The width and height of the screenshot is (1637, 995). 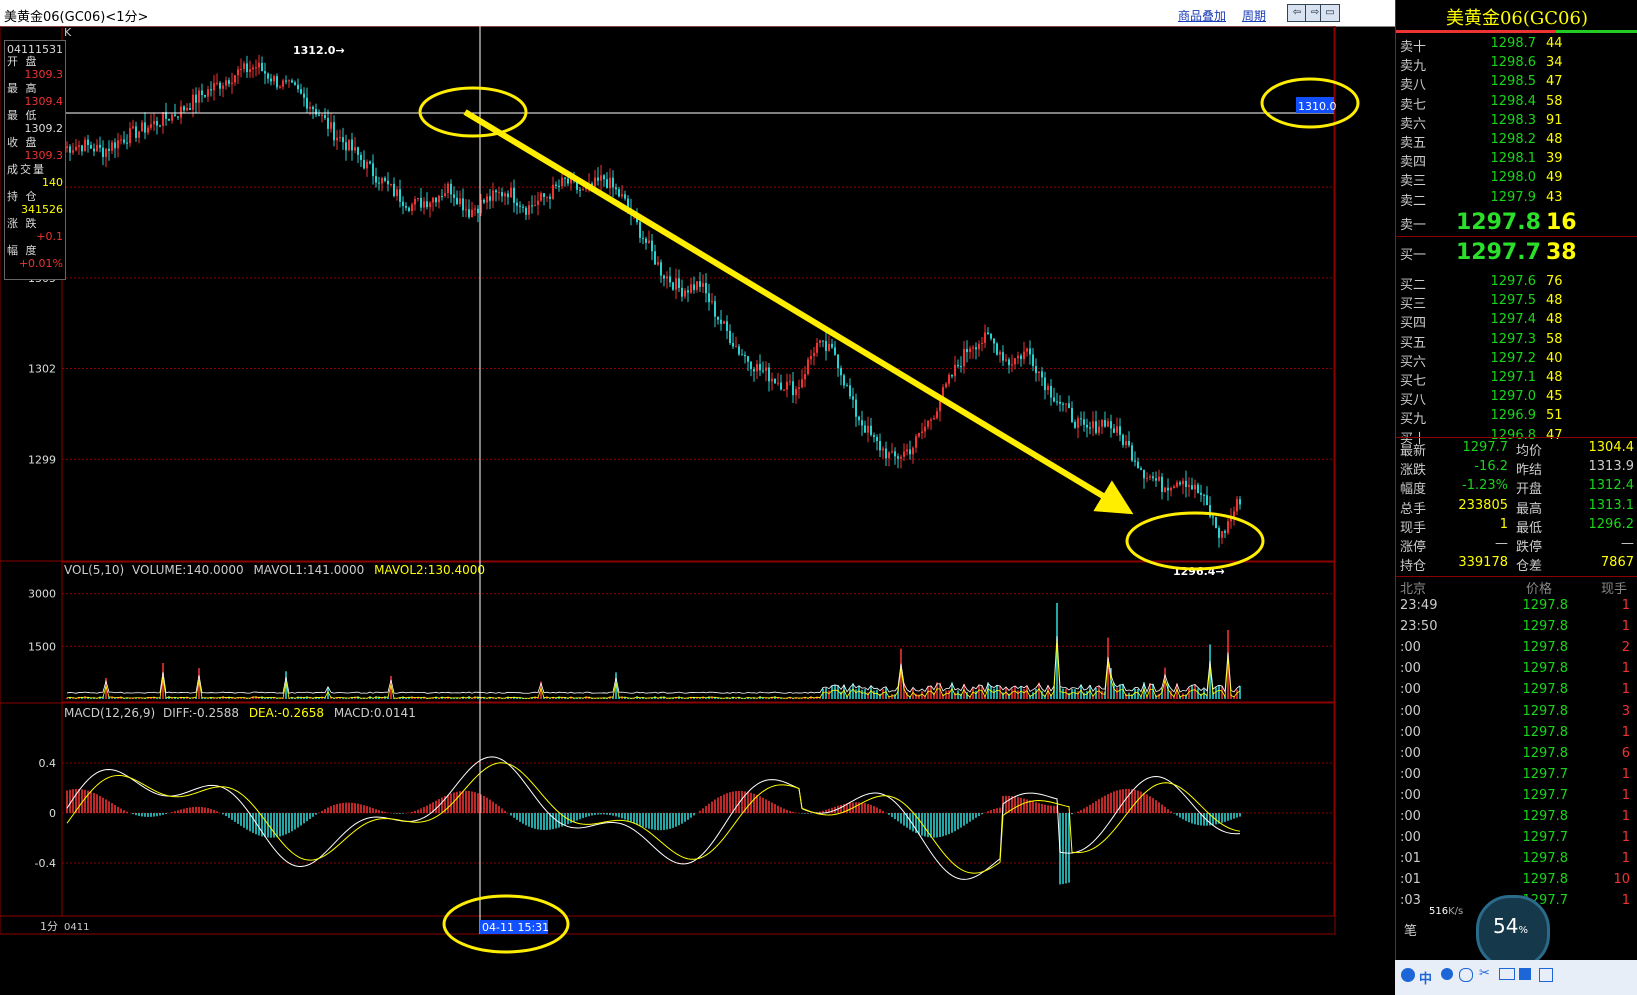 I want to click on orderbook-price: 1297.9, so click(x=1513, y=197).